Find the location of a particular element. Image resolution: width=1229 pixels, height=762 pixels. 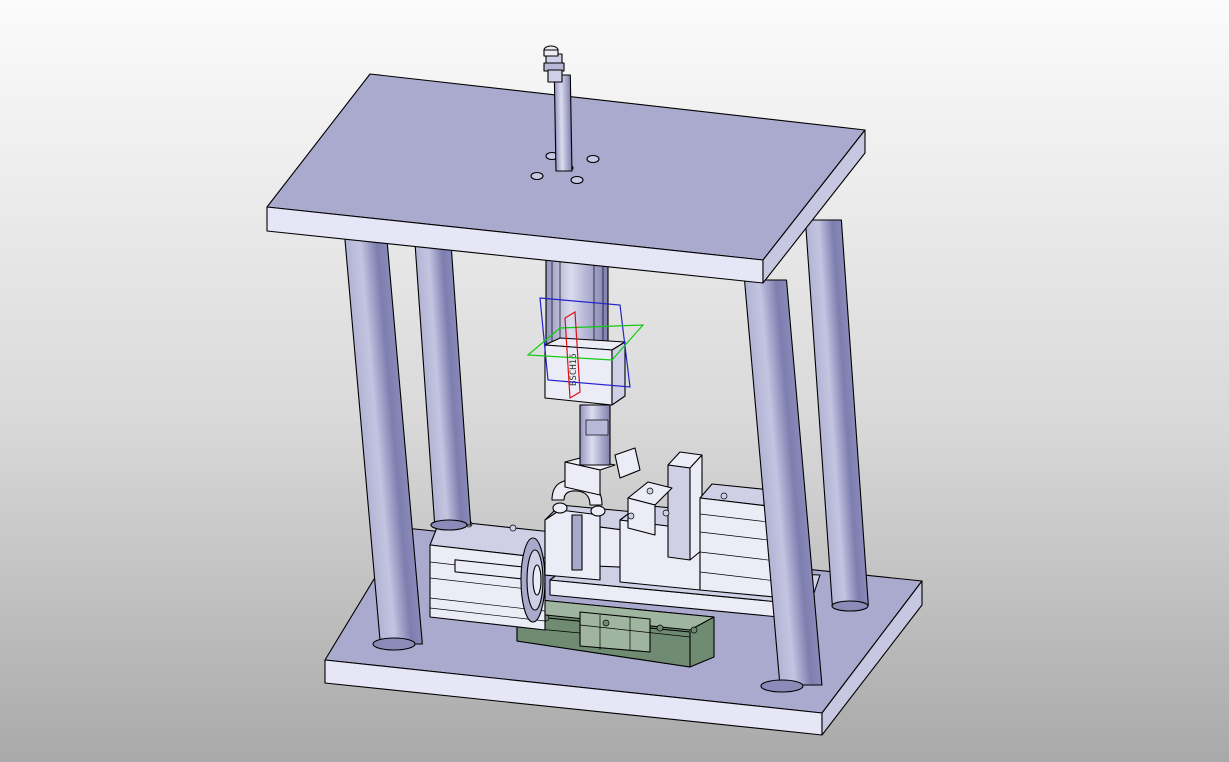

rod-guide-assembly: BSCH16 is located at coordinates (585, 361).